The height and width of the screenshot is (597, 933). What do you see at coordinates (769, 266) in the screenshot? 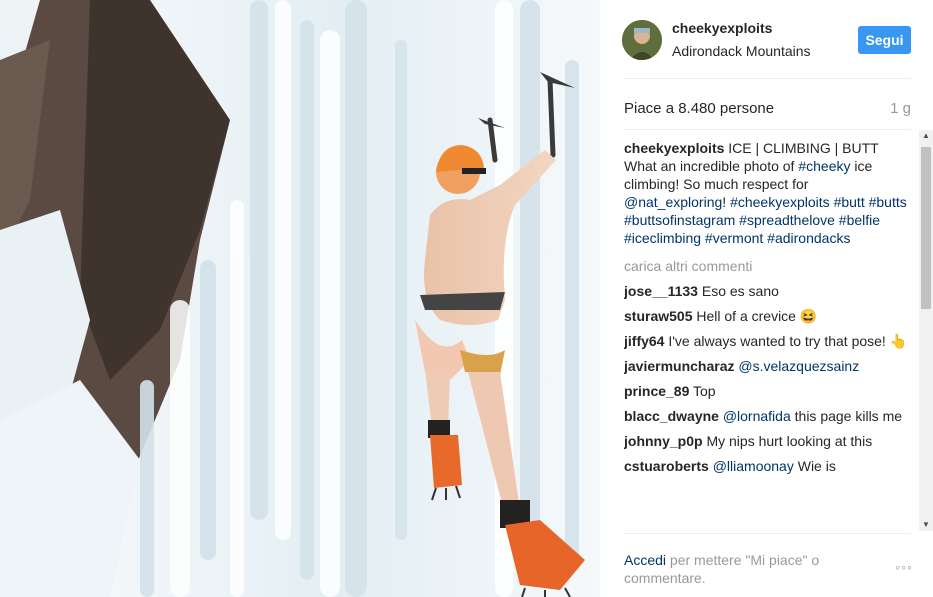
I see `load-more-comments: carica altri commenti` at bounding box center [769, 266].